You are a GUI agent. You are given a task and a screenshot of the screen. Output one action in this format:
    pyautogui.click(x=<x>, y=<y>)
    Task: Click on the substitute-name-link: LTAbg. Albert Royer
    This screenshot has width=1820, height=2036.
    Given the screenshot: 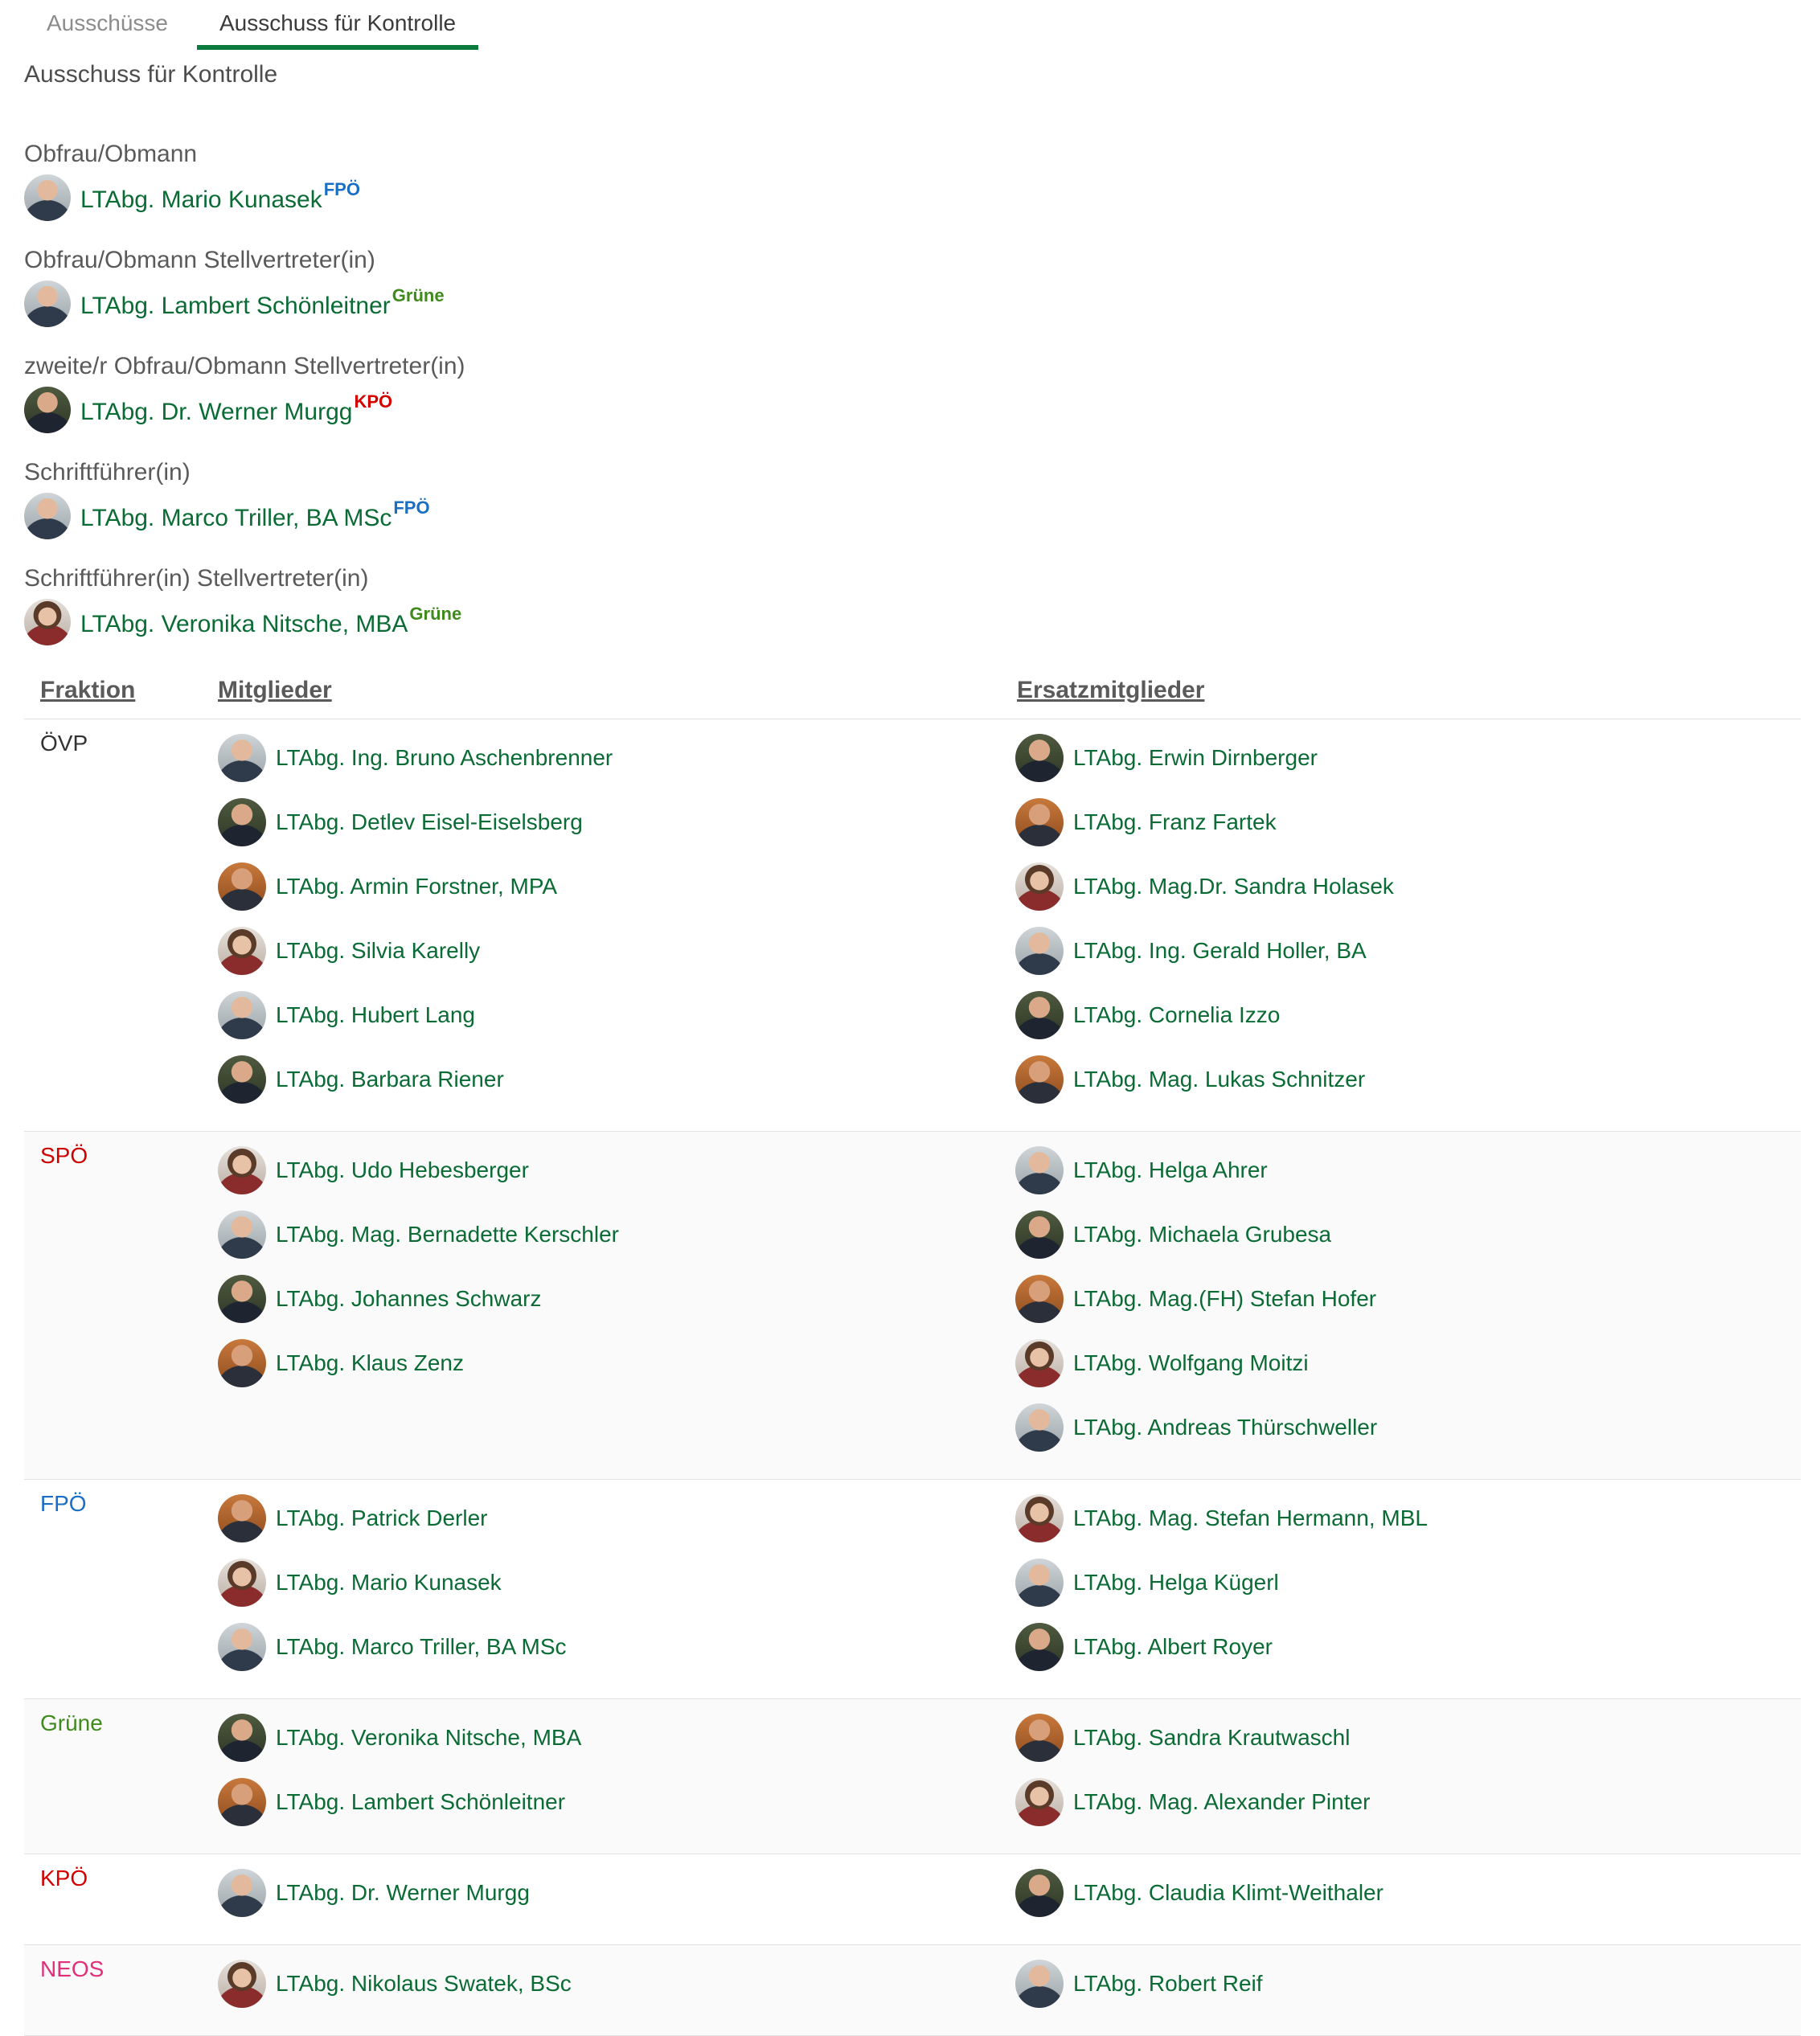 What is the action you would take?
    pyautogui.click(x=1173, y=1647)
    